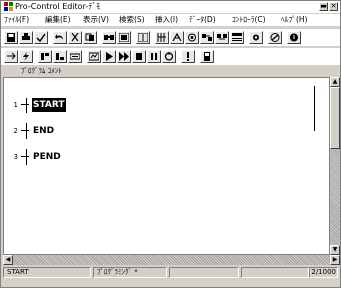  What do you see at coordinates (11, 37) in the screenshot?
I see `save-icon` at bounding box center [11, 37].